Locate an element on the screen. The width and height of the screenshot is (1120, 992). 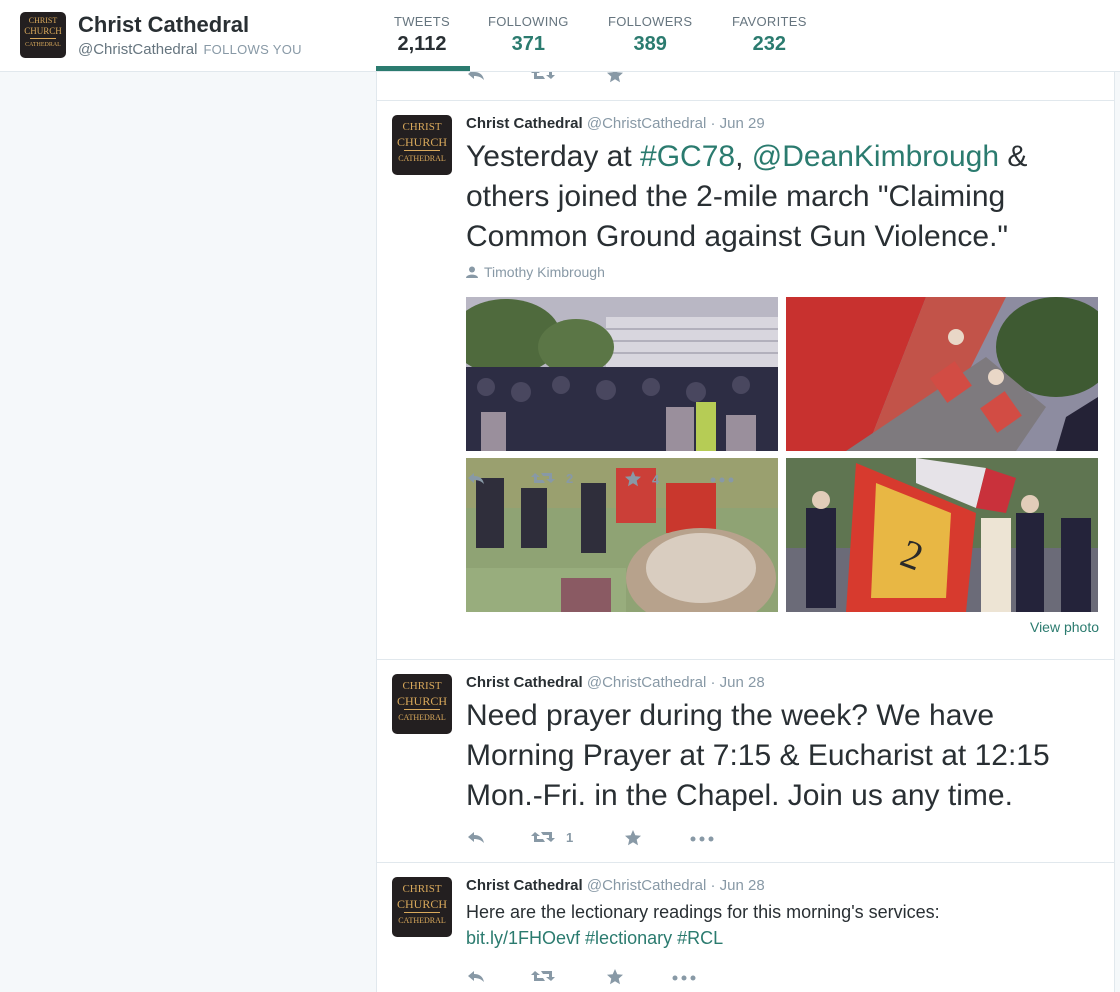
tagged-user: Timothy Kimbrough is located at coordinates (535, 272).